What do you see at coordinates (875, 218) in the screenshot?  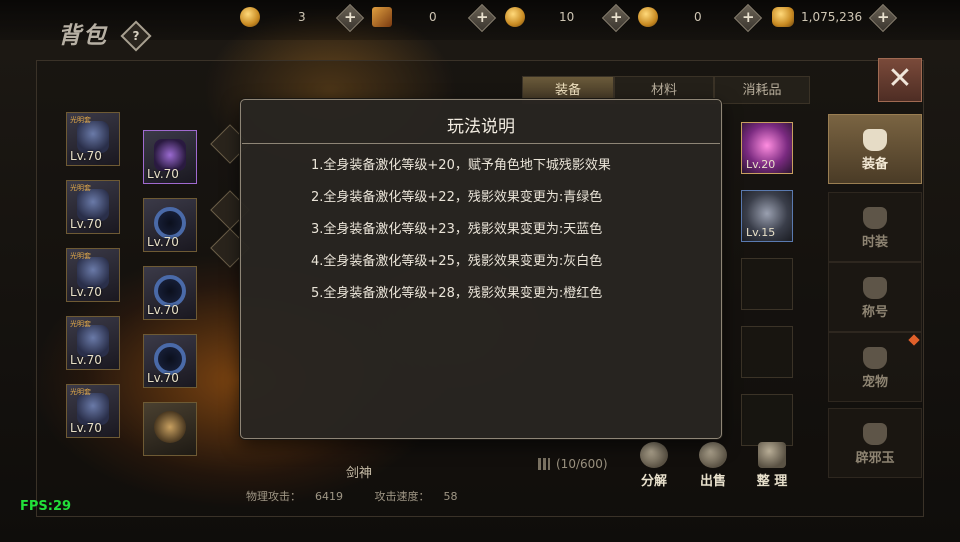 I see `fashion-icon` at bounding box center [875, 218].